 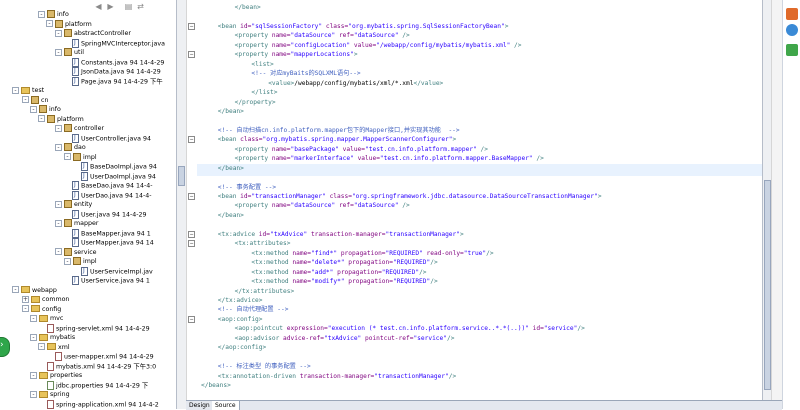 What do you see at coordinates (117, 271) in the screenshot?
I see `tree-item: UserServiceImpl.jav` at bounding box center [117, 271].